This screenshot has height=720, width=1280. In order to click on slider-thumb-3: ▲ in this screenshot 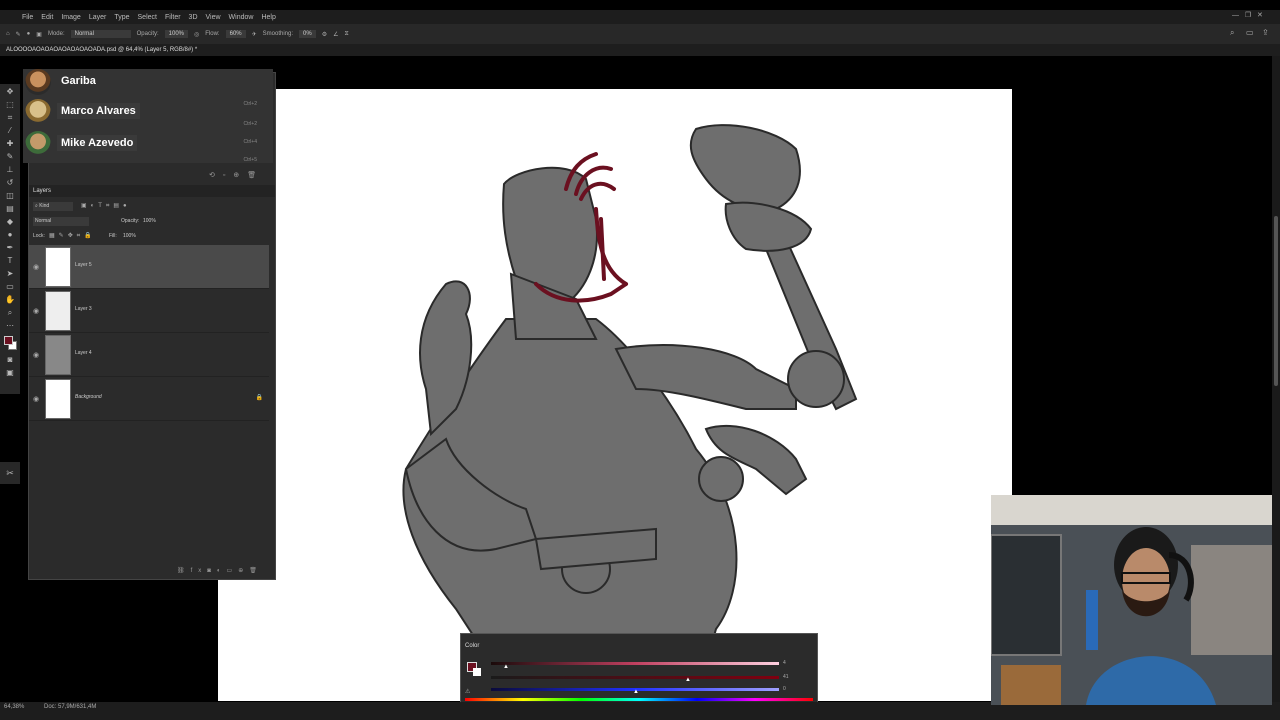, I will do `click(636, 692)`.